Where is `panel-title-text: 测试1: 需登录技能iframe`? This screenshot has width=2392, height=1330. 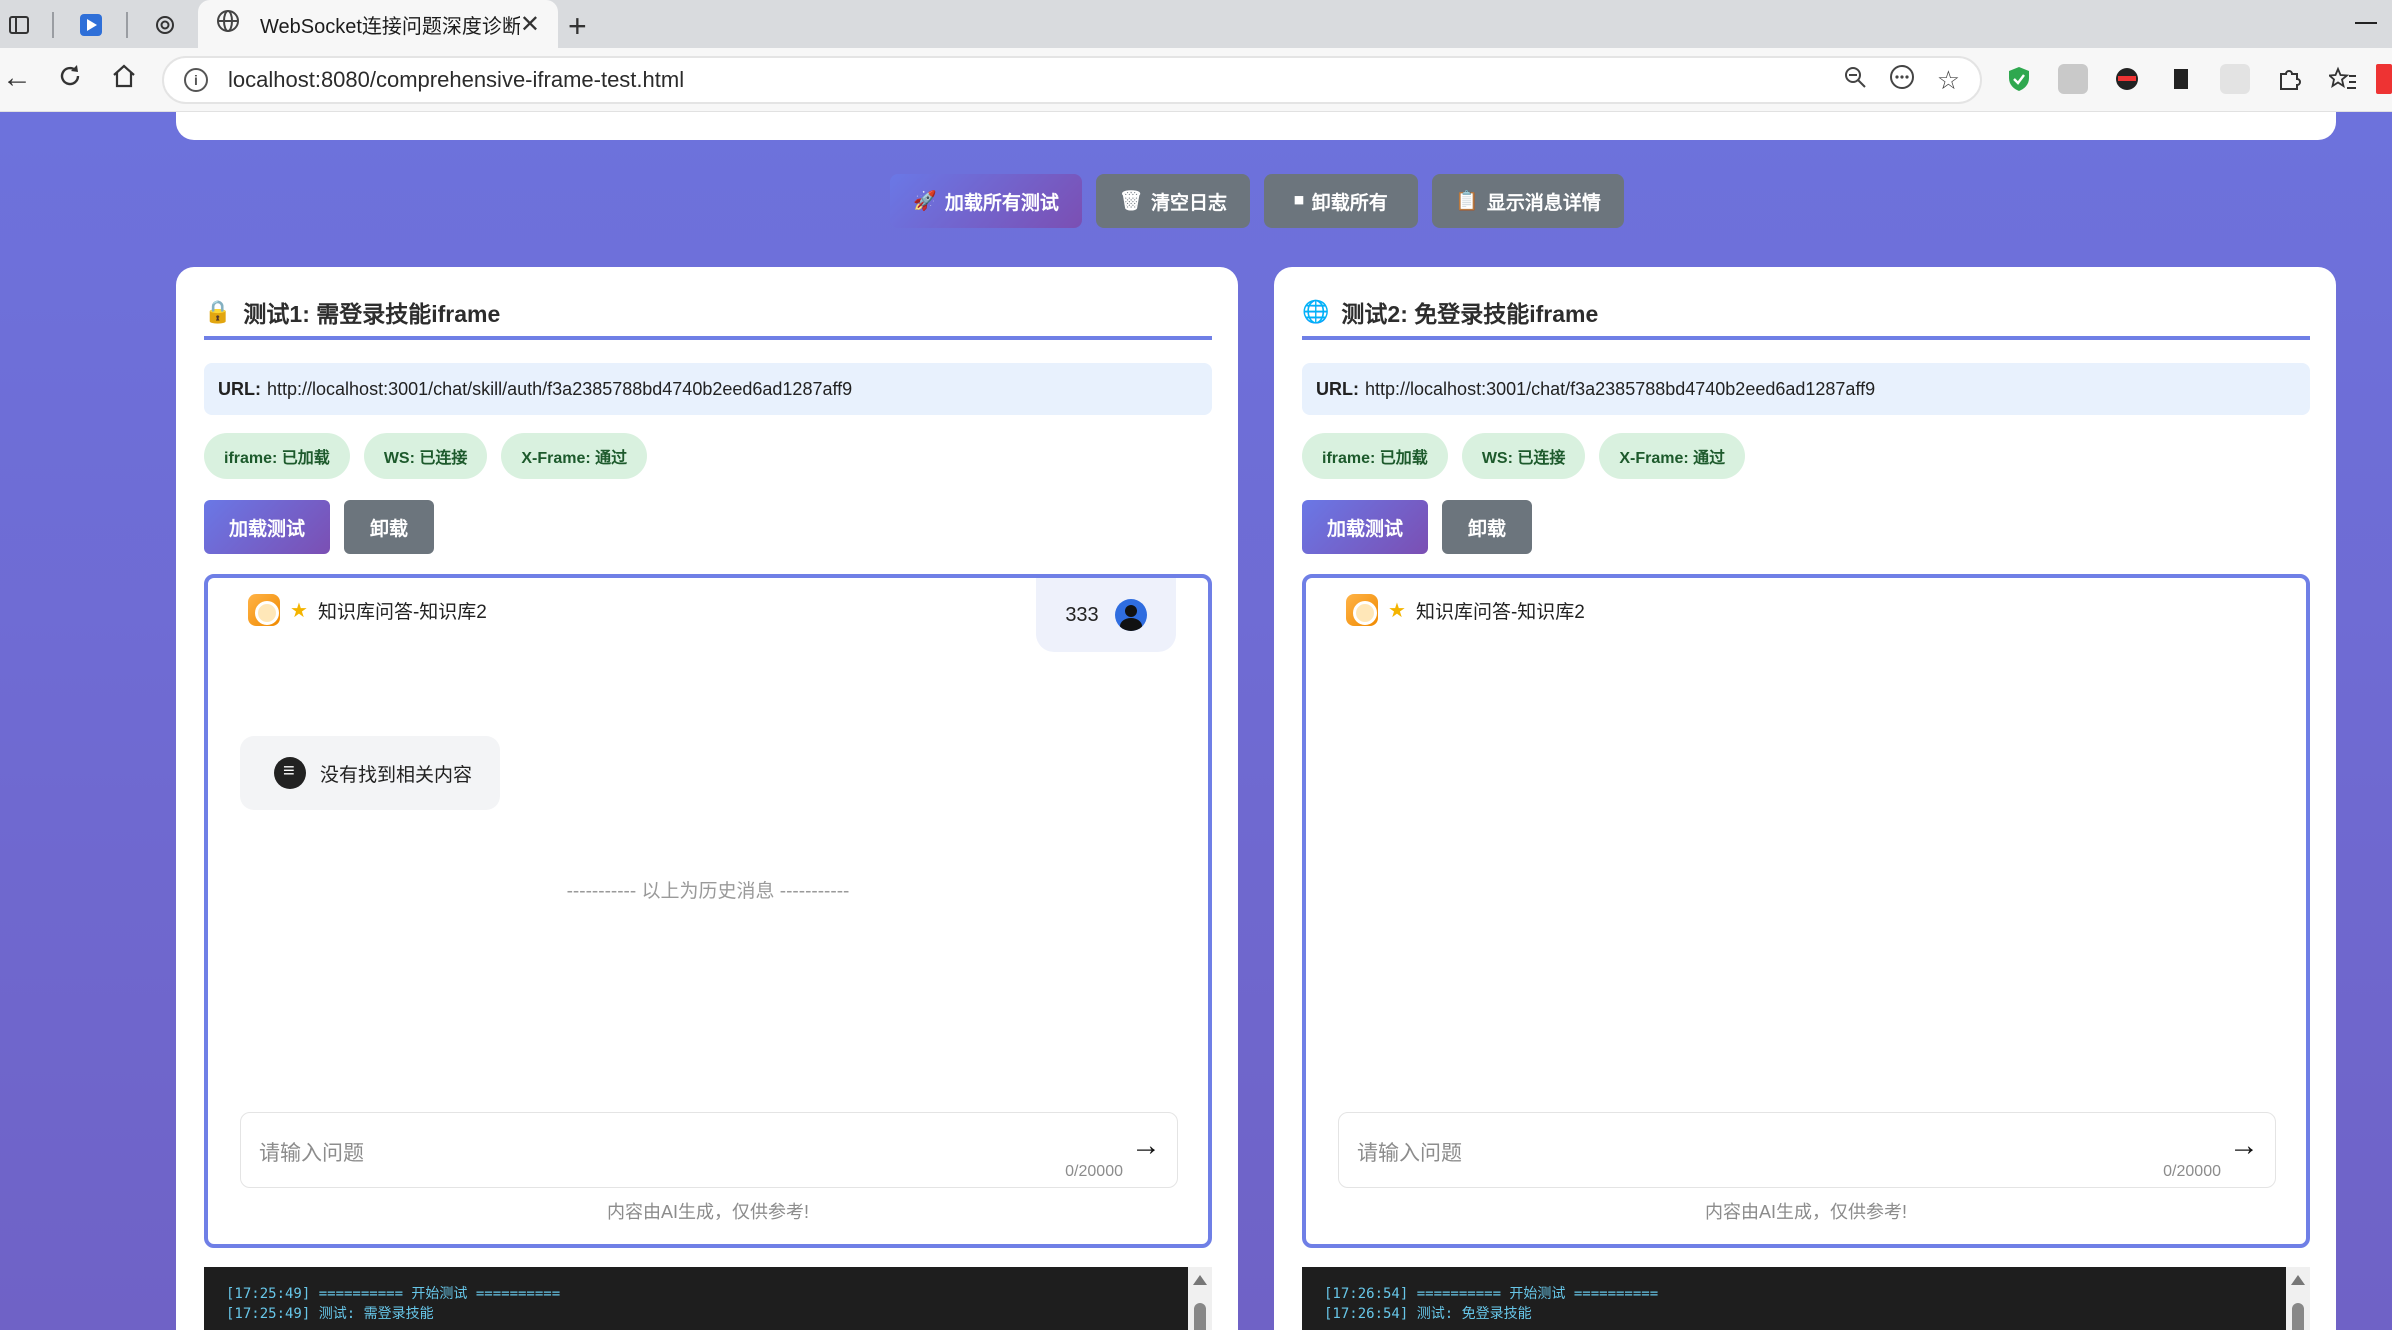 panel-title-text: 测试1: 需登录技能iframe is located at coordinates (372, 314).